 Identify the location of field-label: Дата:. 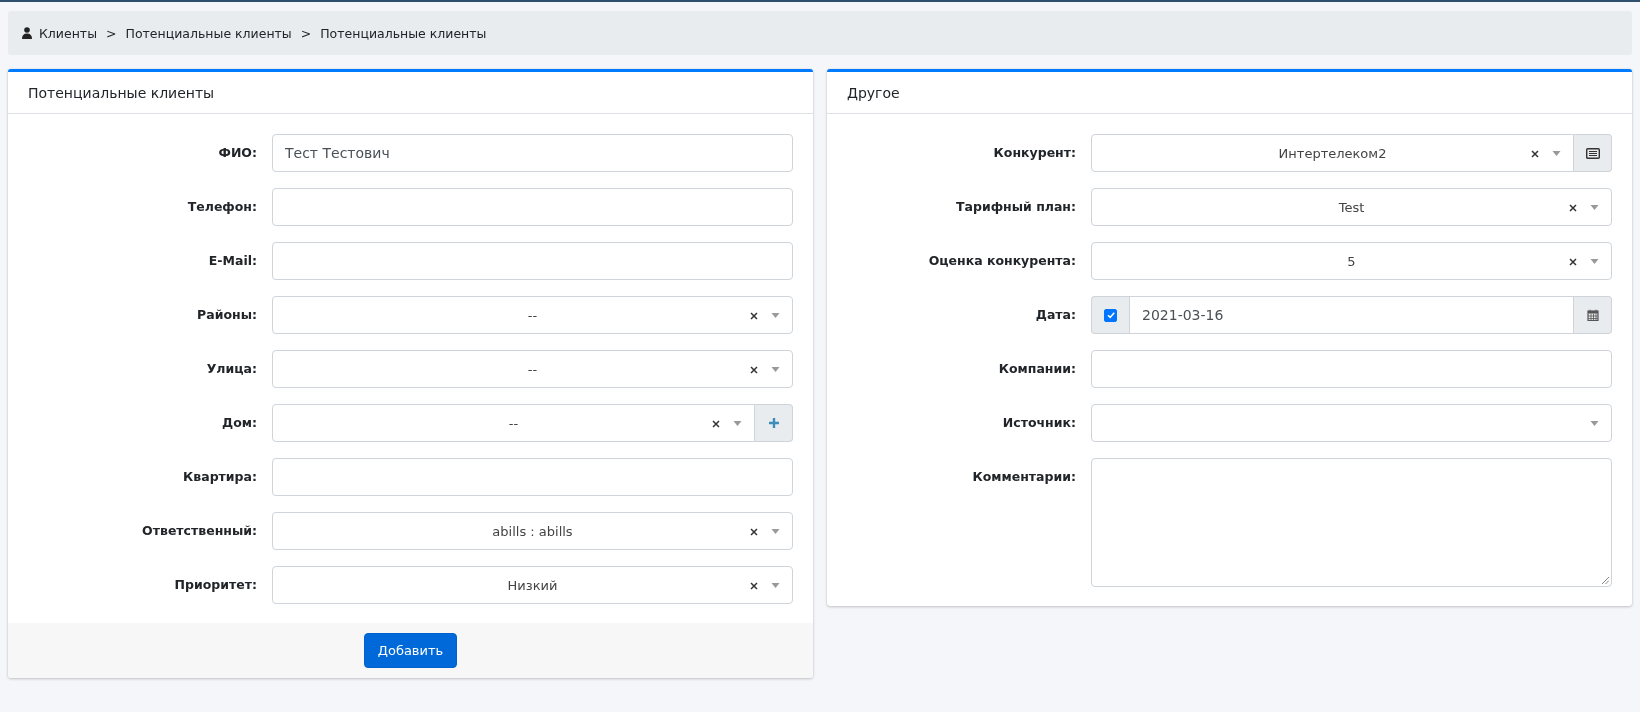
(1055, 314).